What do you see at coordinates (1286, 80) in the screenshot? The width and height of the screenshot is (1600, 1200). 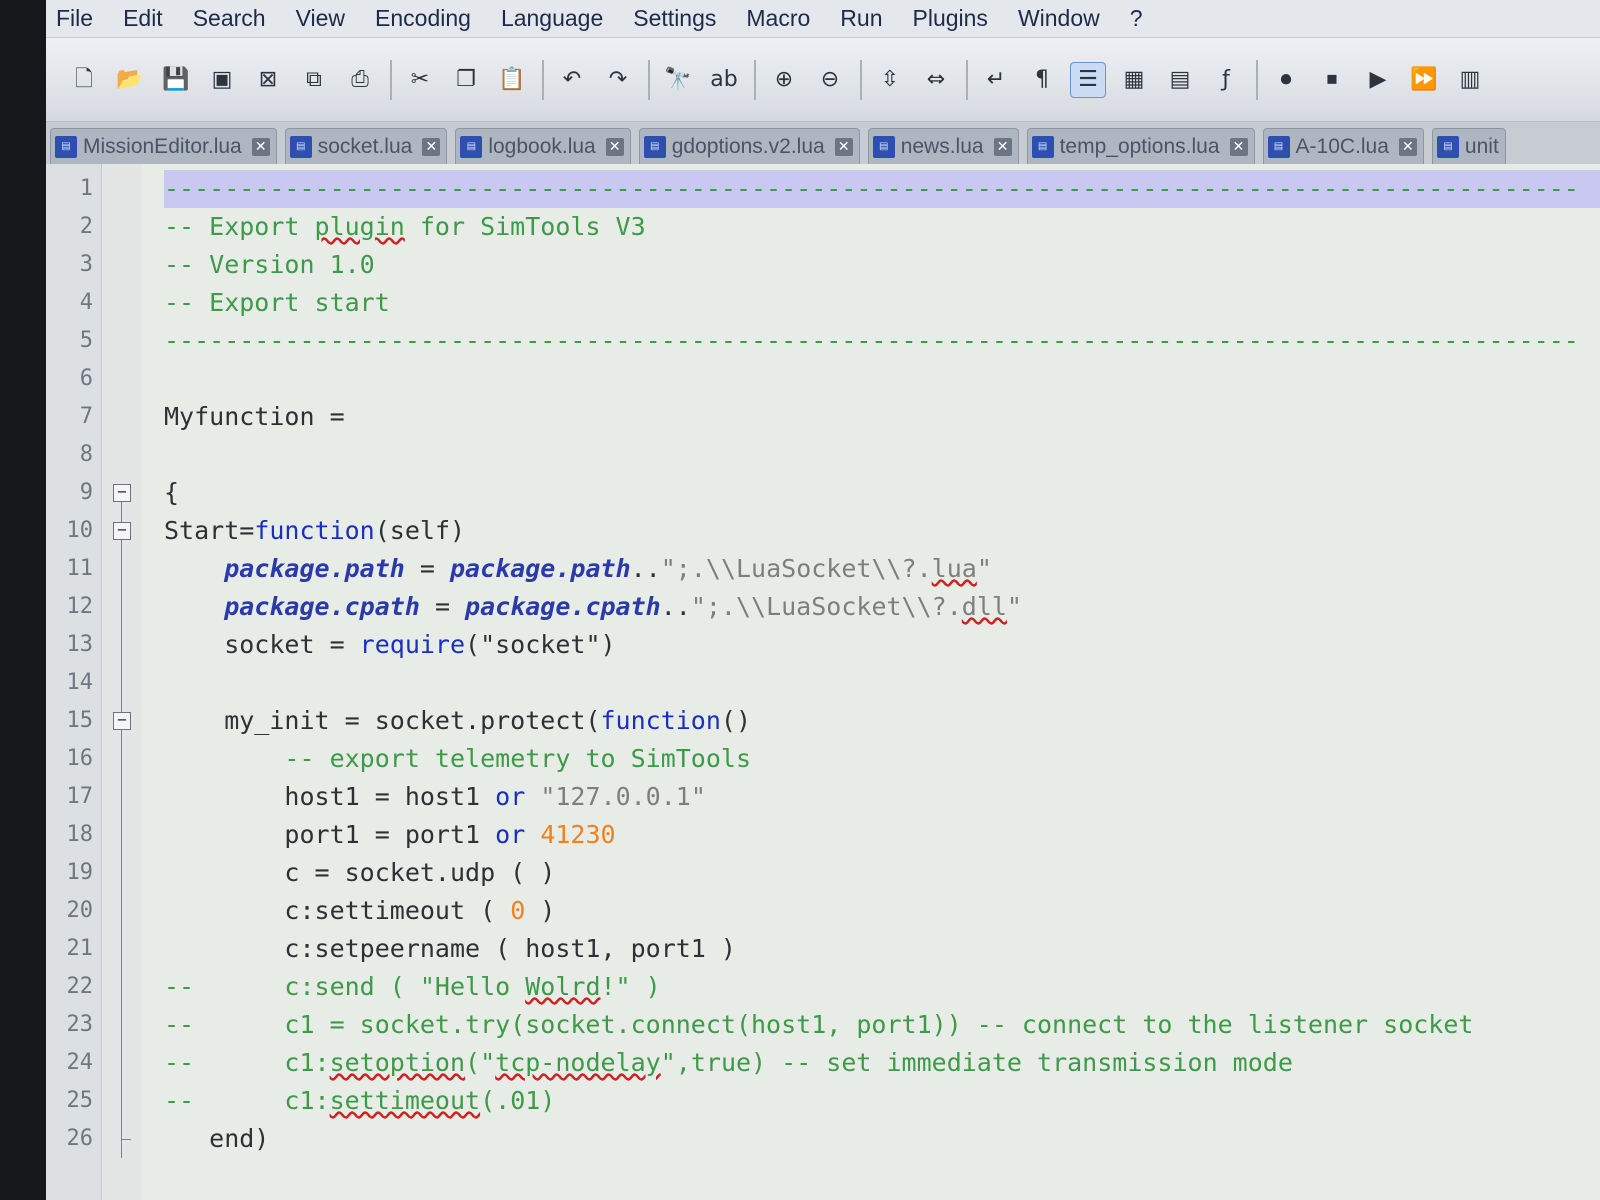 I see `macro-record-icon: ⏺` at bounding box center [1286, 80].